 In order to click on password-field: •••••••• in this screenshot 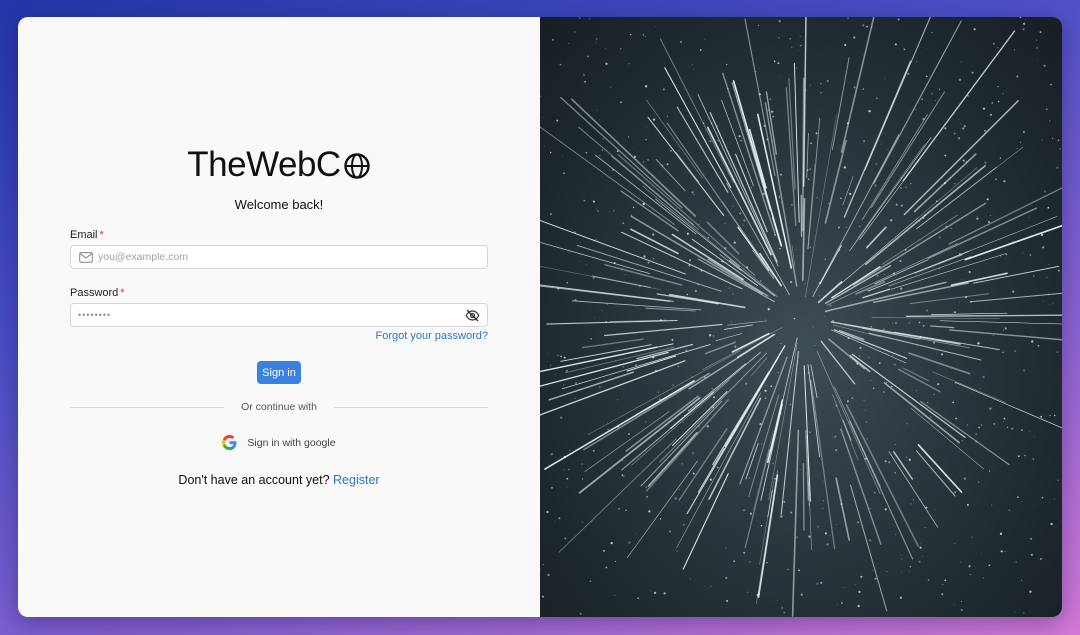, I will do `click(279, 315)`.